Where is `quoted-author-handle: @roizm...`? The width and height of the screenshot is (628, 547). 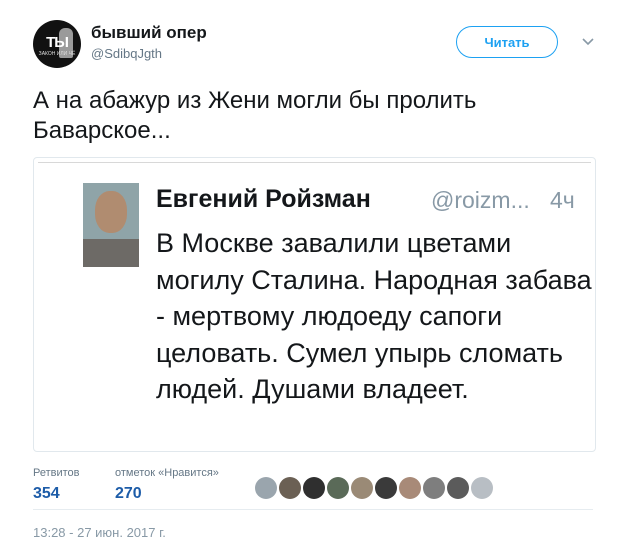 quoted-author-handle: @roizm... is located at coordinates (480, 200).